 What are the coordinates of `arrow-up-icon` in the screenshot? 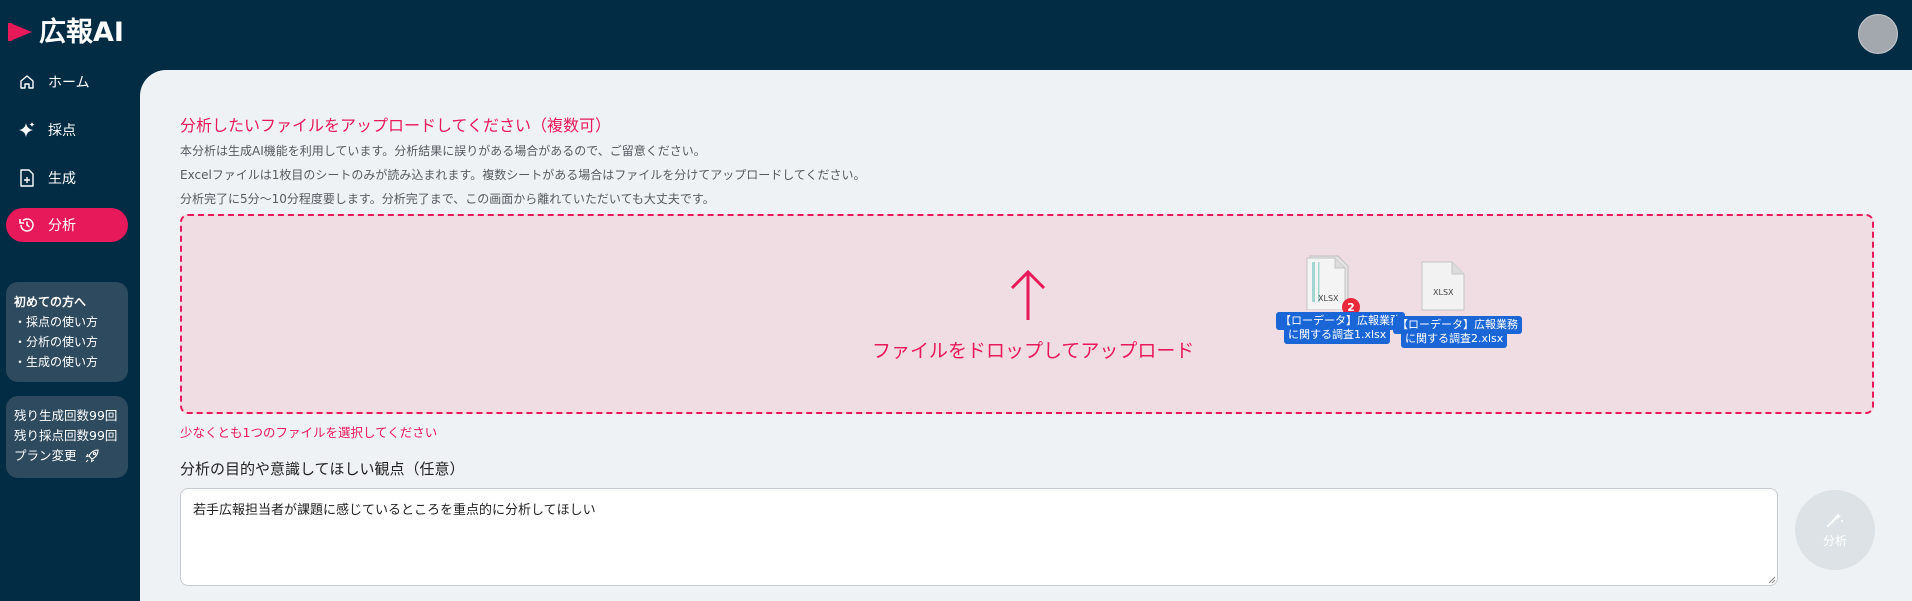 It's located at (1028, 294).